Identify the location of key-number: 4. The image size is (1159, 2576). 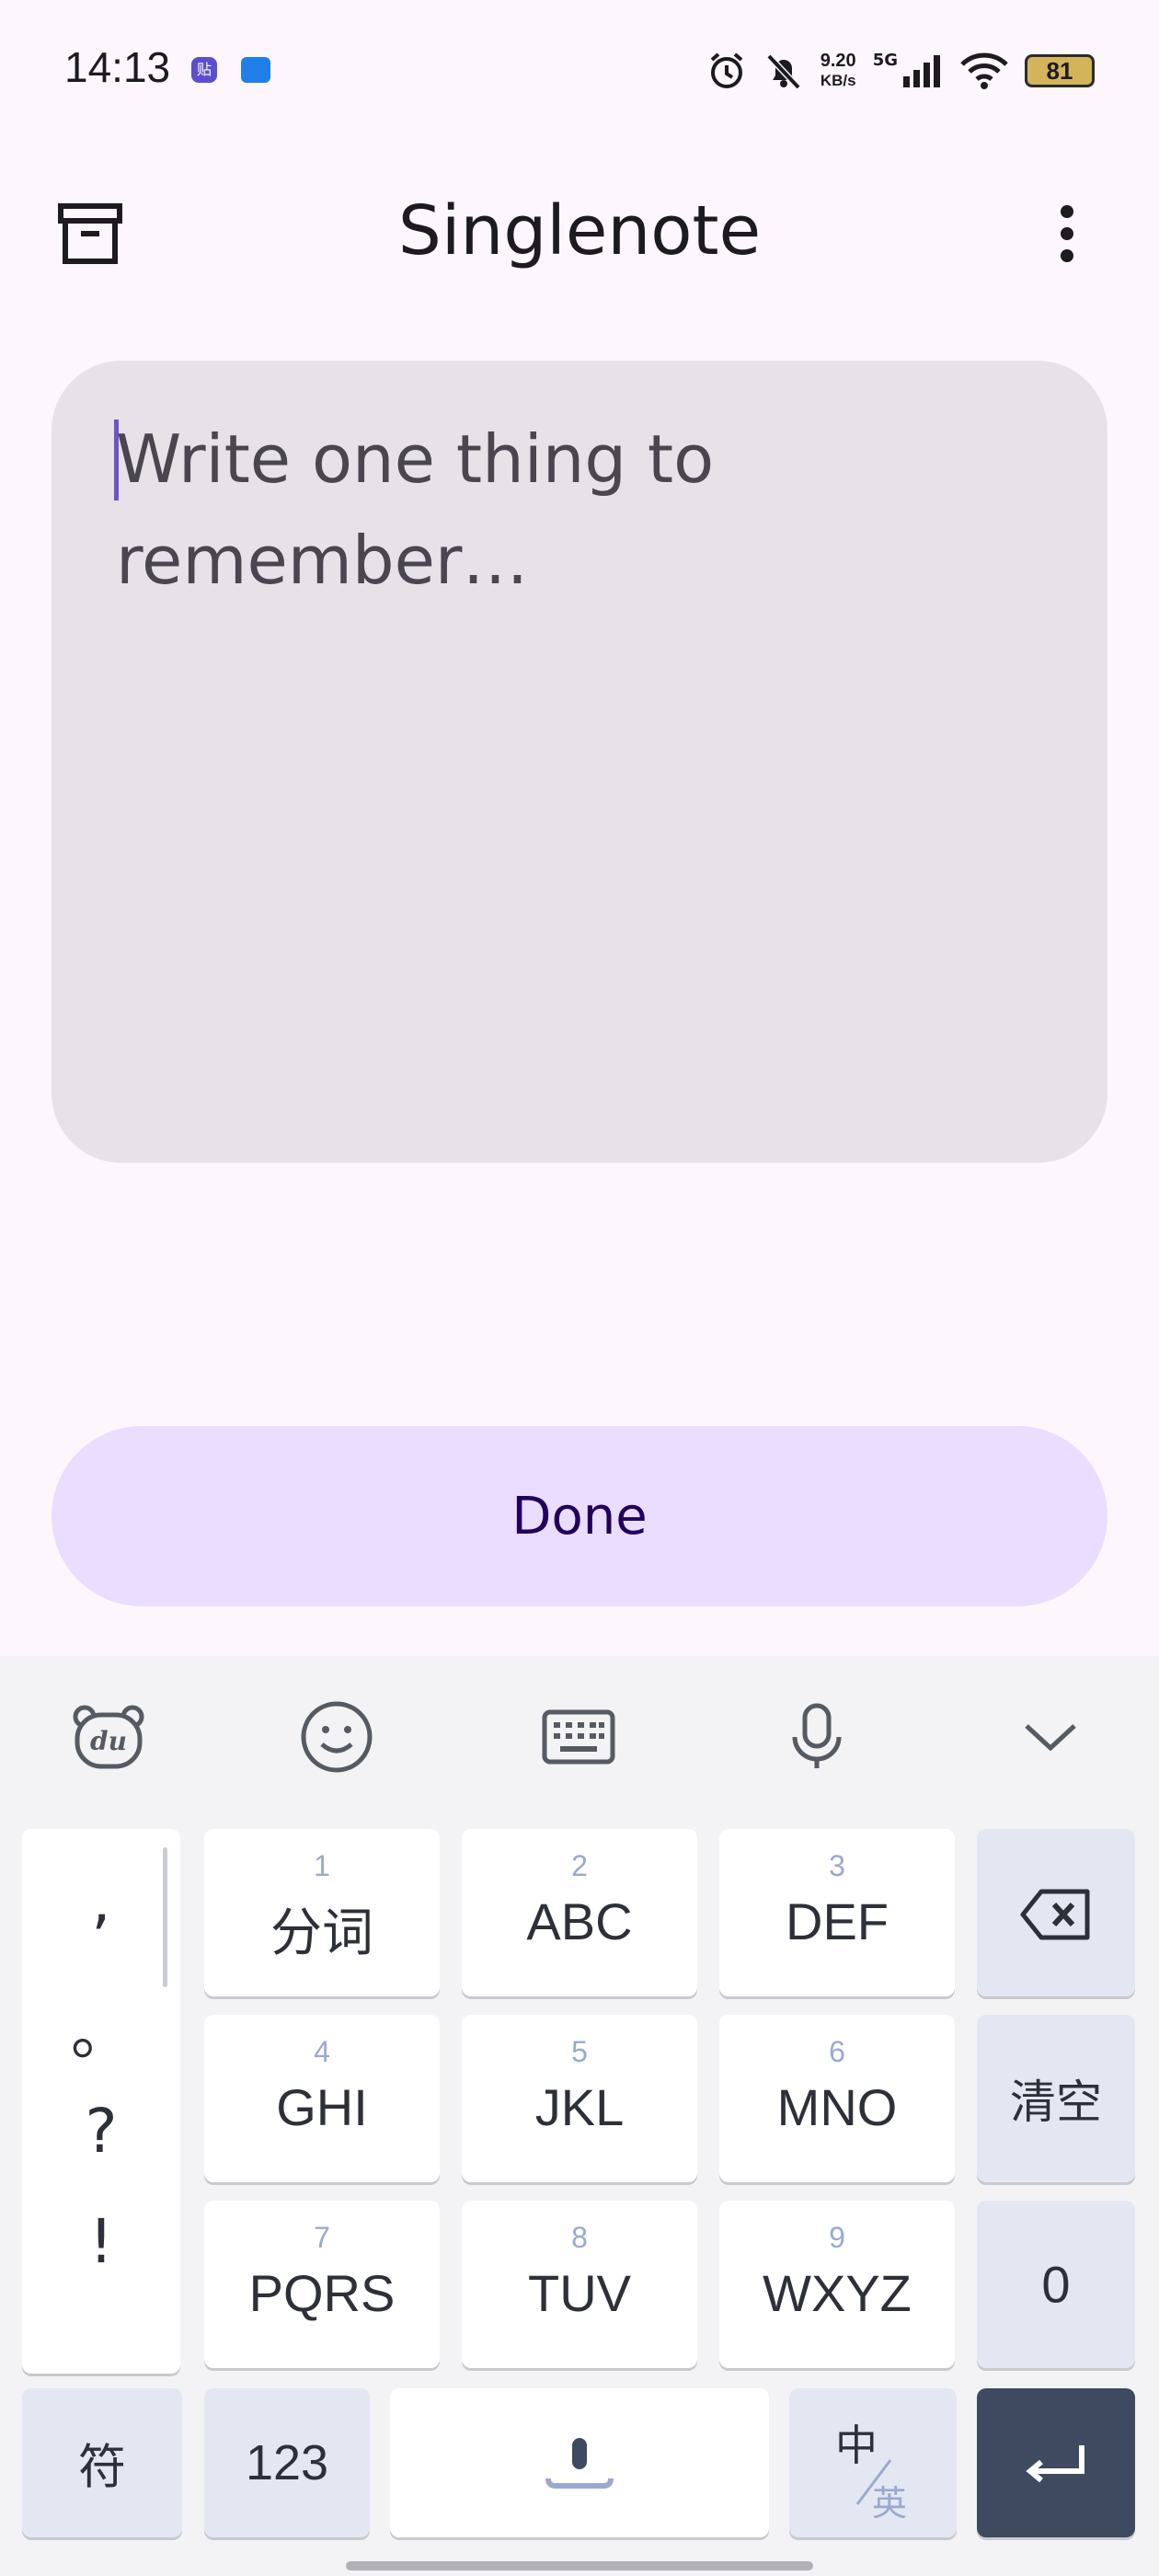
(322, 2051).